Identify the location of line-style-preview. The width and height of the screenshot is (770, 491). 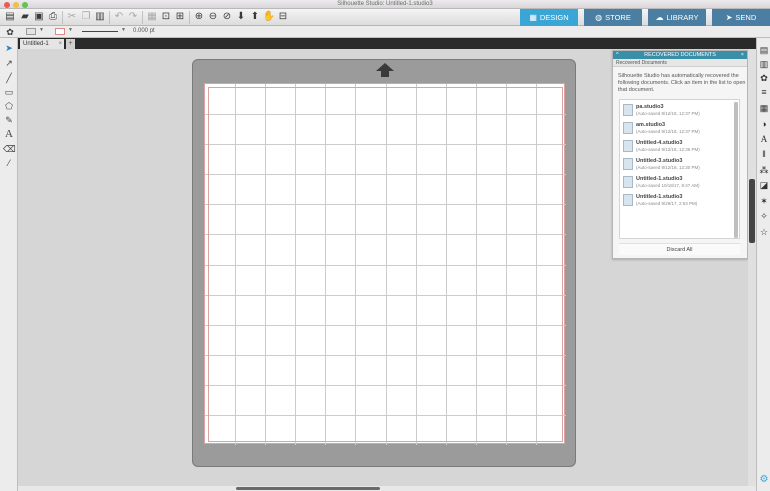
(100, 31).